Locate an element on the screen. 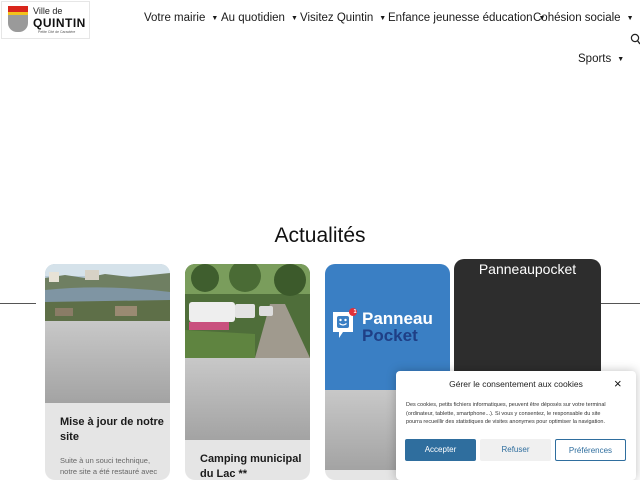  news-card-camping: Camping municipal du Lac ** is located at coordinates (247, 372).